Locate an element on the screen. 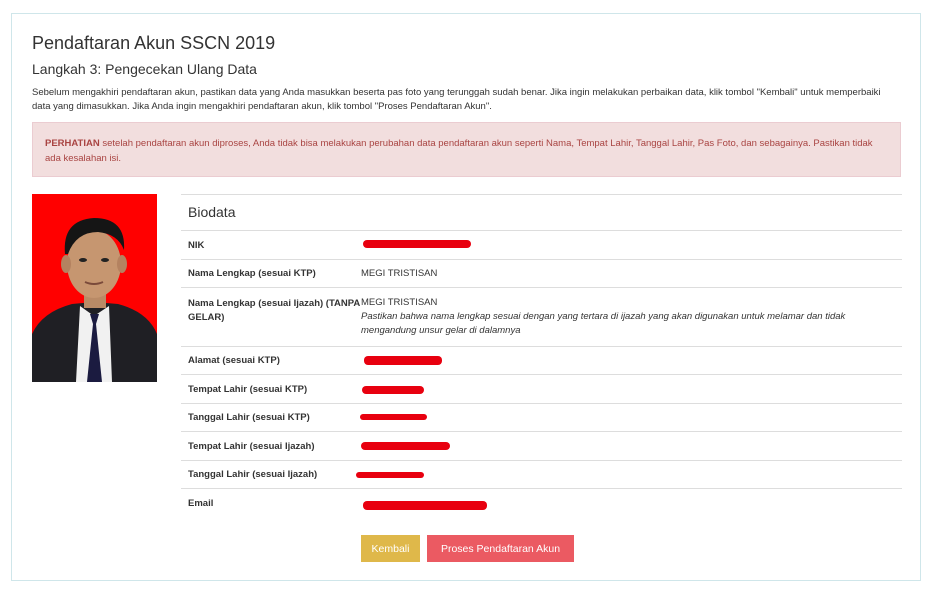  row-label: Tanggal Lahir (sesuai KTP) is located at coordinates (249, 417).